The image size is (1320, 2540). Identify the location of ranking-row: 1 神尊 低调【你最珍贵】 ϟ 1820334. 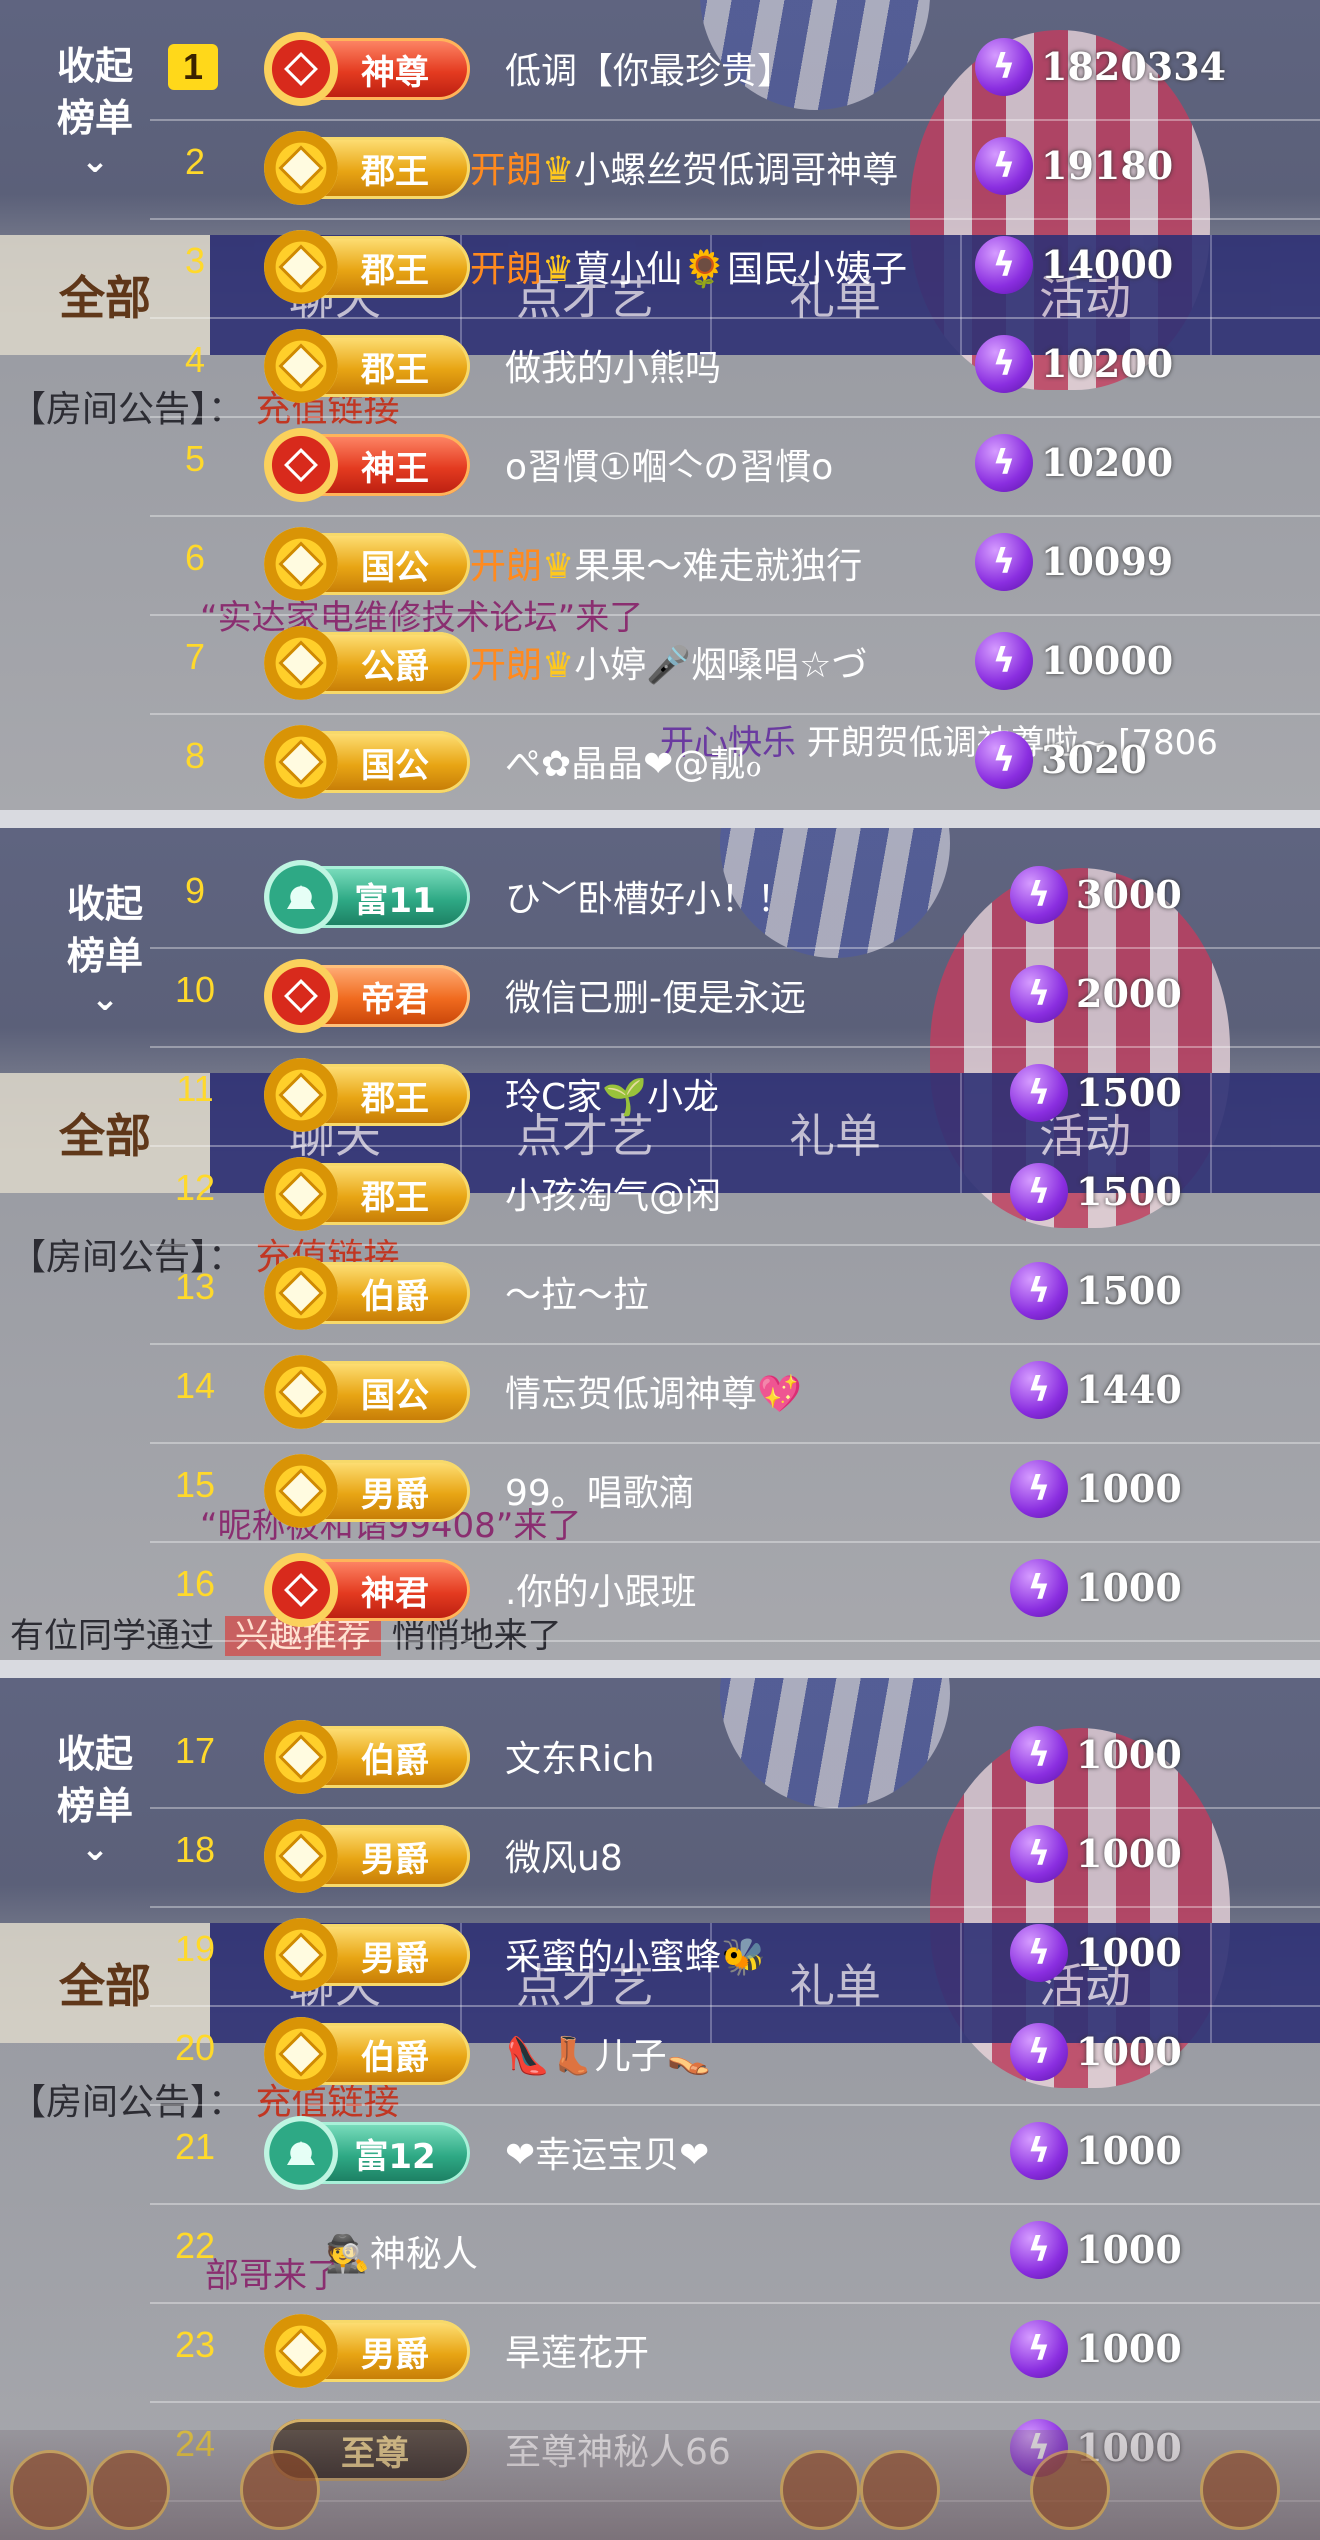
(735, 70).